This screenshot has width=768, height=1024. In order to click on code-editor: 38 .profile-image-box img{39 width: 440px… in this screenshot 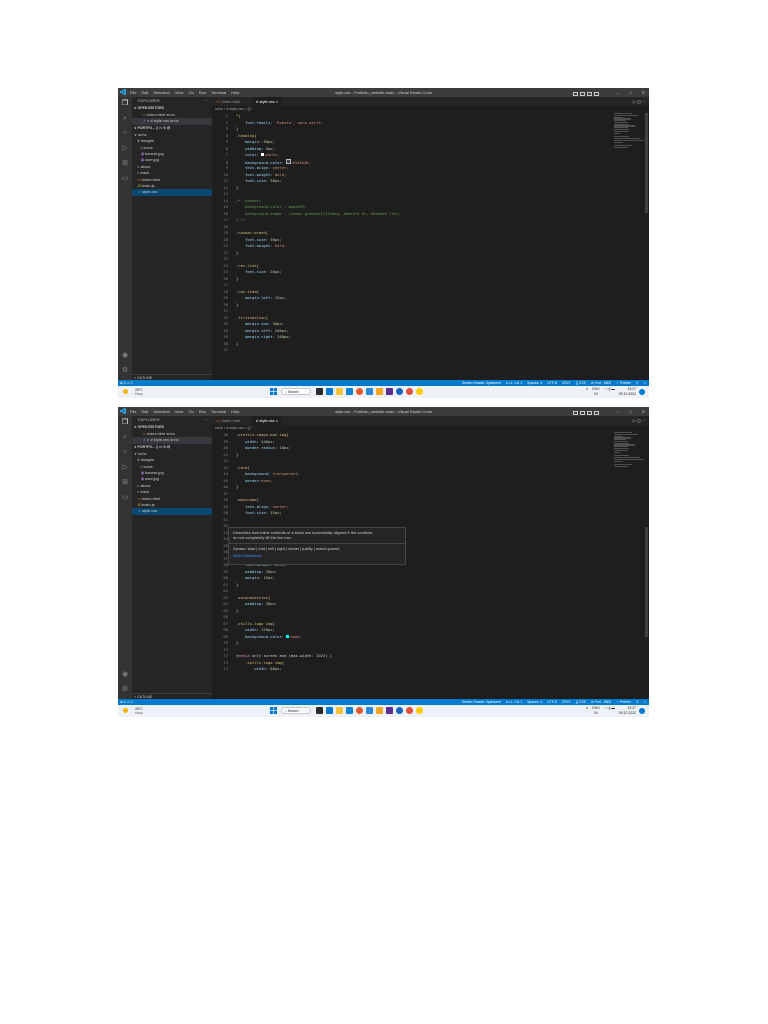, I will do `click(422, 565)`.